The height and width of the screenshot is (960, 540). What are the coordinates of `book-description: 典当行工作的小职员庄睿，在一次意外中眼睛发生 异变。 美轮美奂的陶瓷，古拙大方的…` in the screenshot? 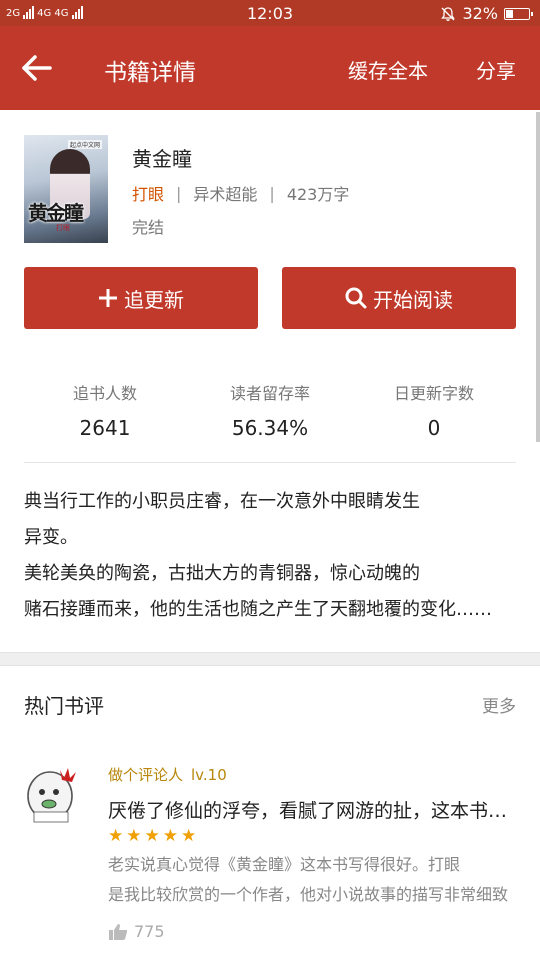 It's located at (271, 556).